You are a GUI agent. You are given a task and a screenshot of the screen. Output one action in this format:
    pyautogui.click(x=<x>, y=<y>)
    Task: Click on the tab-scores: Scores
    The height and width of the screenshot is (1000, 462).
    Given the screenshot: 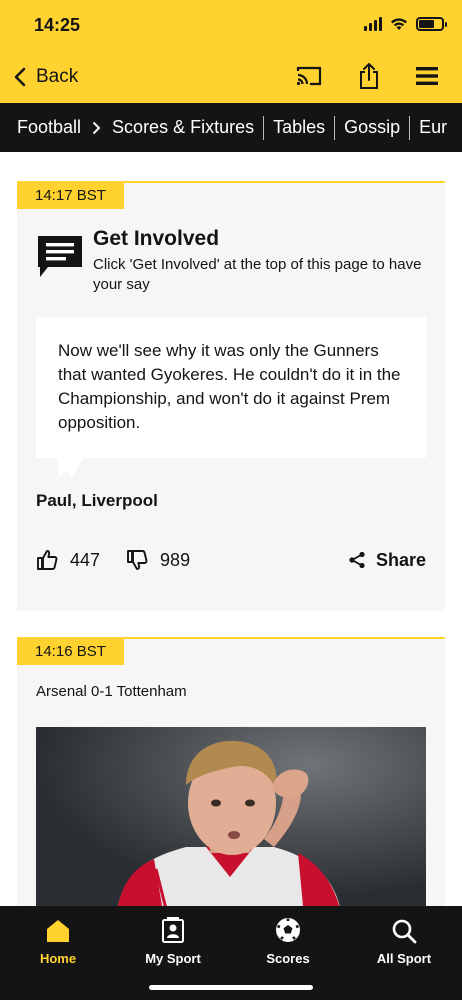 What is the action you would take?
    pyautogui.click(x=288, y=940)
    